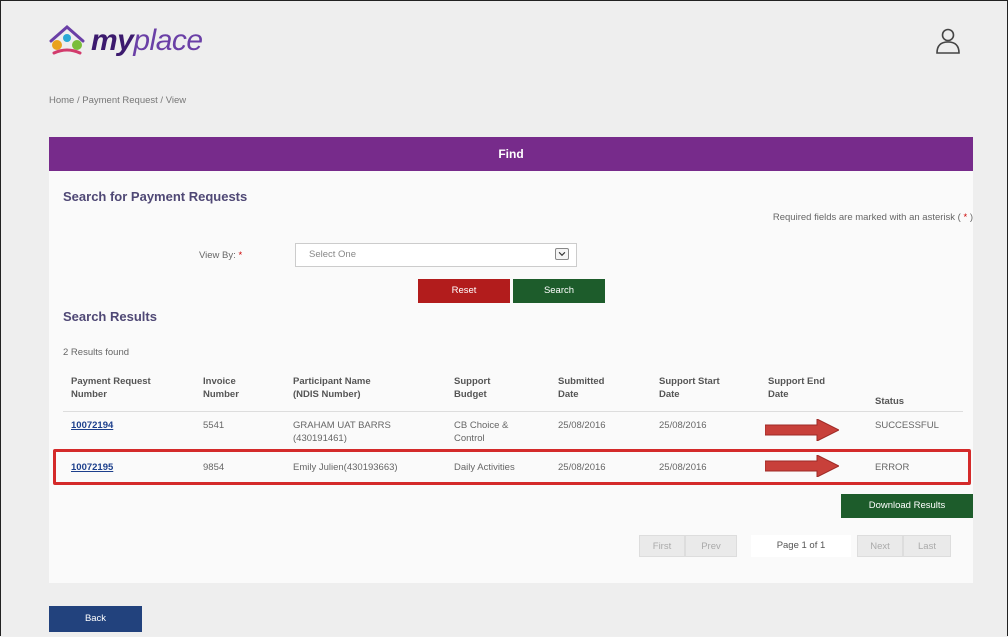 The image size is (1008, 637). I want to click on myplace-logo: myplace, so click(125, 41).